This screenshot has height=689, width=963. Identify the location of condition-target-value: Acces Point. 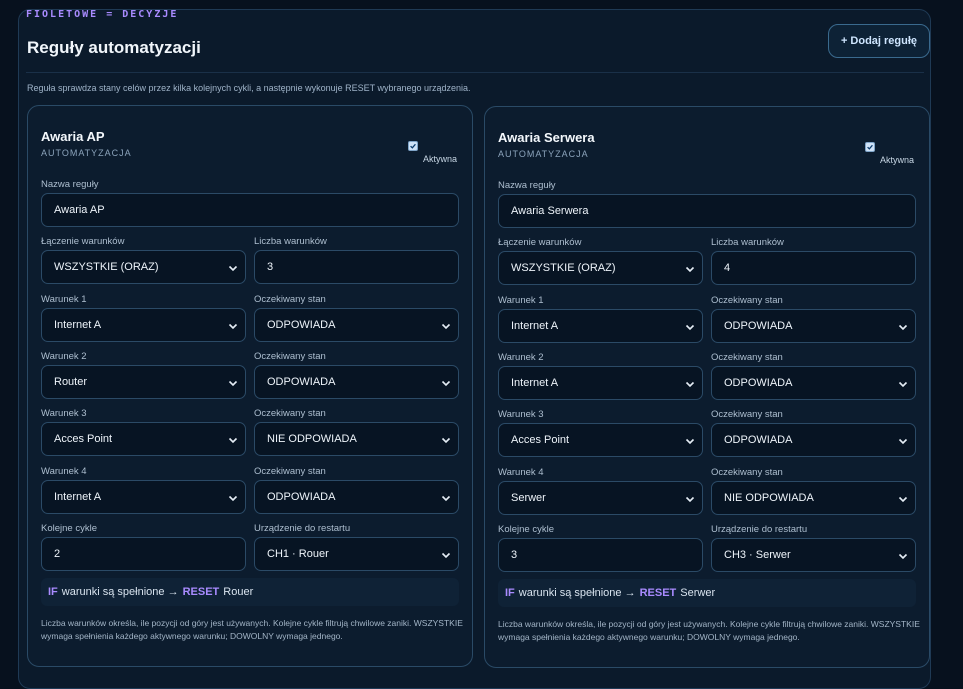
(83, 439).